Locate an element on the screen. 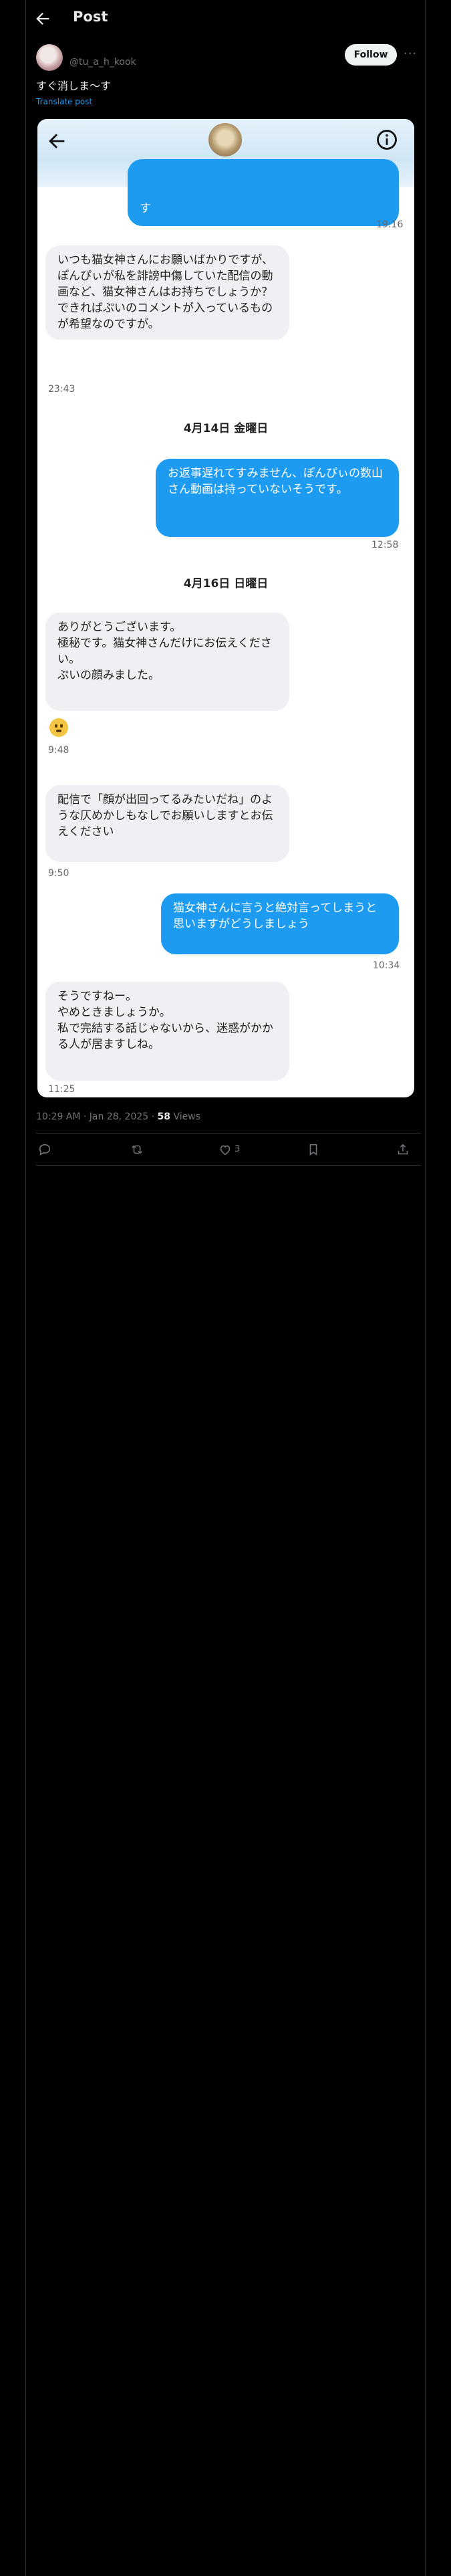 This screenshot has height=2576, width=451. more-options-icon: ··· is located at coordinates (410, 54).